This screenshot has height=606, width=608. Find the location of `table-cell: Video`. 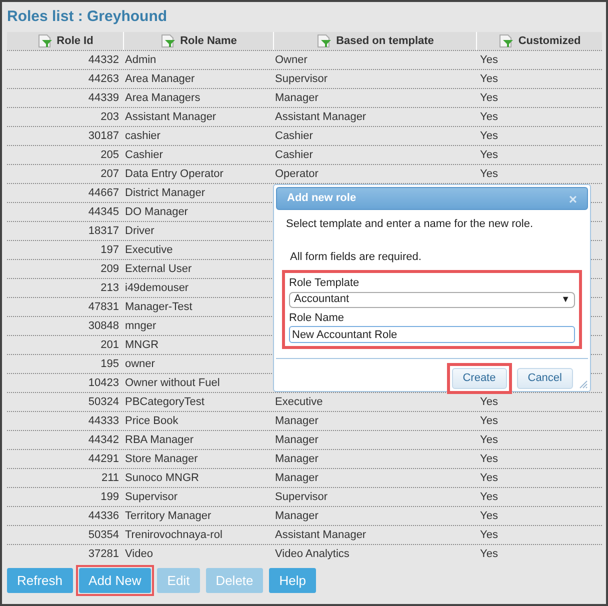

table-cell: Video is located at coordinates (139, 554).